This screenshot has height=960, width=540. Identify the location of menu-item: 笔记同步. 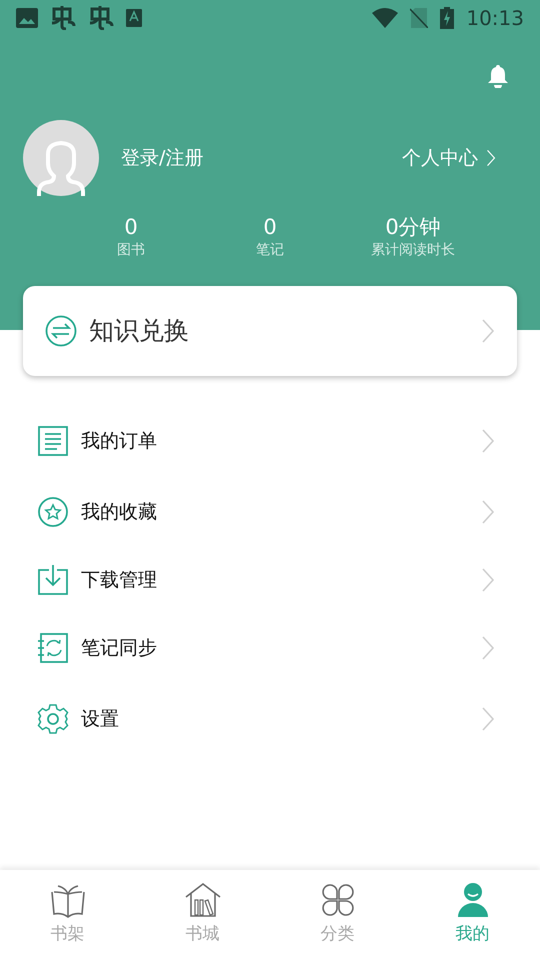
(270, 648).